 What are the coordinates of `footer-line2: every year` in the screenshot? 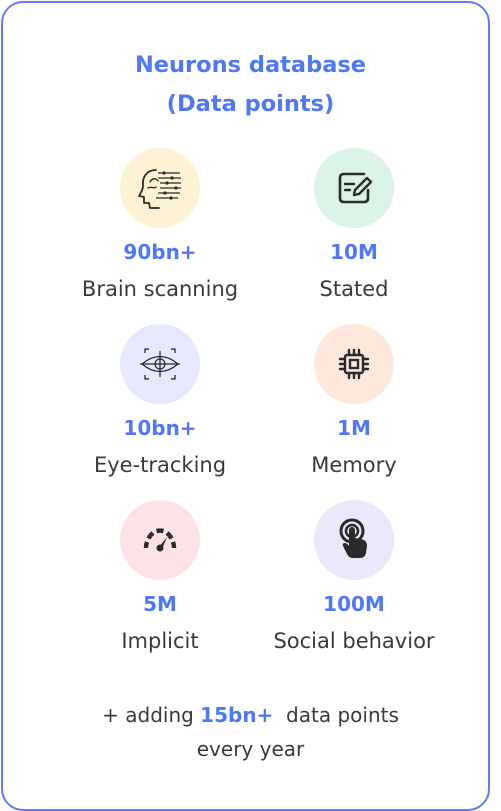 It's located at (250, 749).